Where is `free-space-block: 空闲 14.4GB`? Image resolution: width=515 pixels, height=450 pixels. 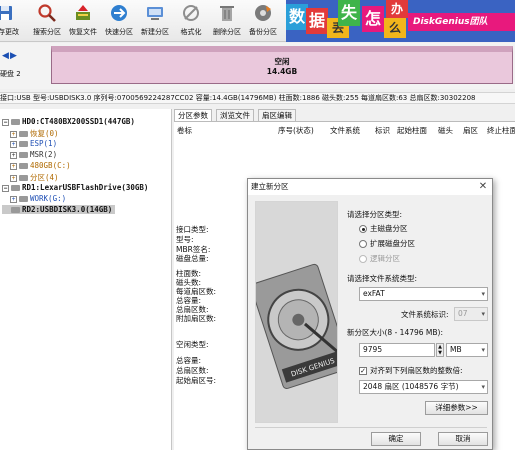
free-space-block: 空闲 14.4GB is located at coordinates (282, 65).